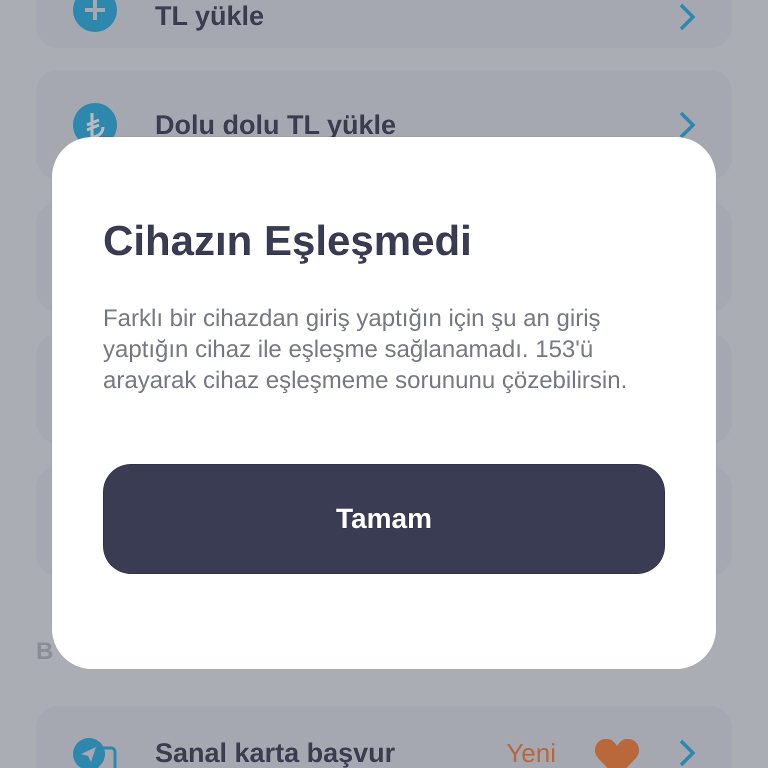  I want to click on item-label: Dolu dolu TL yükle, so click(276, 125).